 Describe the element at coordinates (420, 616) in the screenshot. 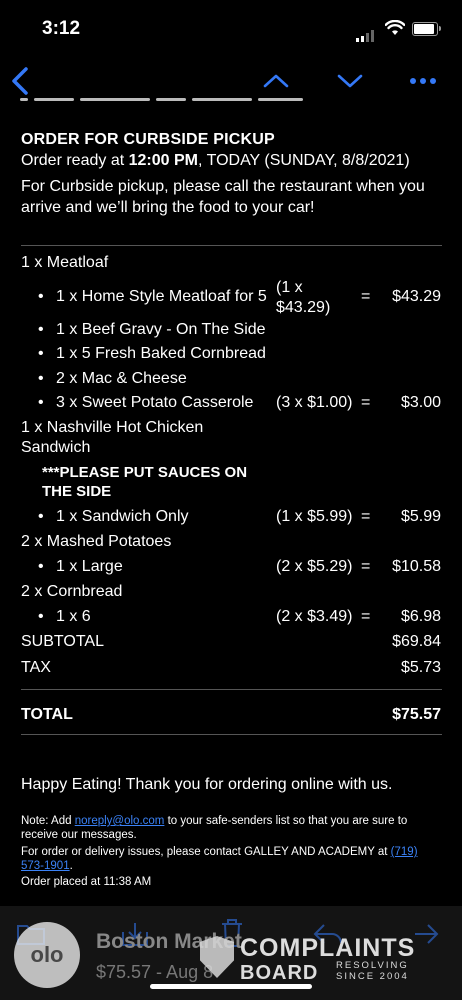

I see `line-amount: $6.98` at that location.